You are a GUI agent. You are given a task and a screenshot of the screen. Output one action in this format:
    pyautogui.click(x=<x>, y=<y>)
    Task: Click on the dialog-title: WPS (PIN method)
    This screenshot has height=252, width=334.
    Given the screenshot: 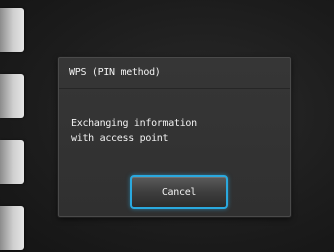 What is the action you would take?
    pyautogui.click(x=115, y=72)
    